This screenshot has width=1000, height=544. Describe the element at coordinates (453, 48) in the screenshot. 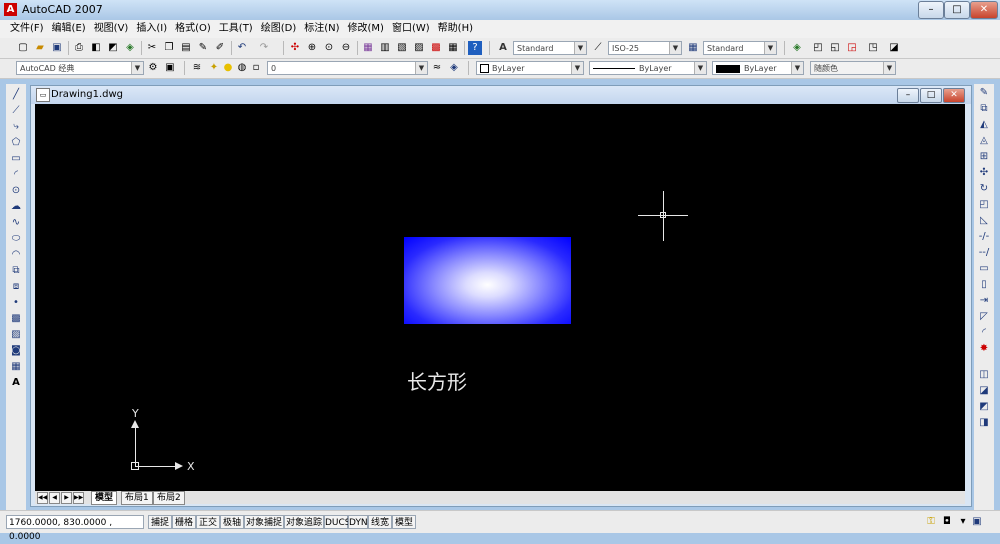

I see `quickcalc-icon: ▦` at that location.